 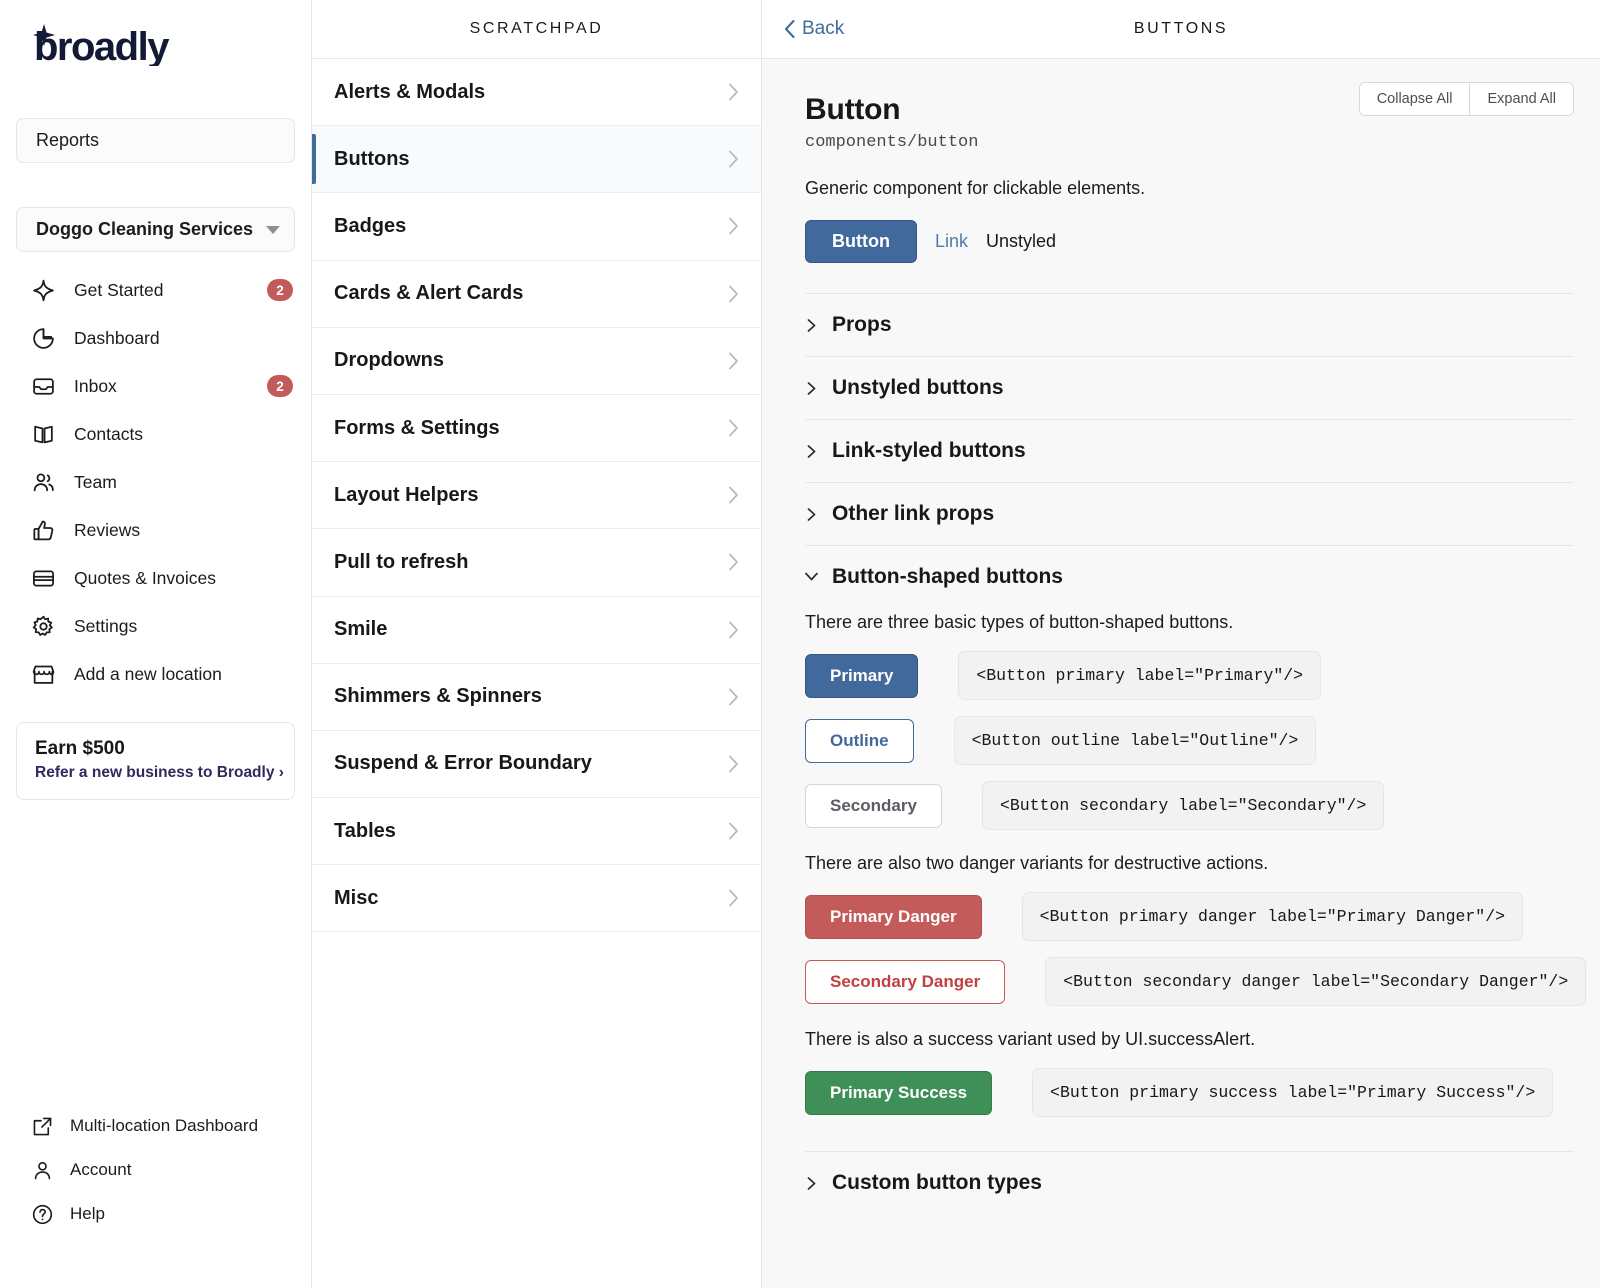 I want to click on example-button-cell: Secondary, so click(x=873, y=805).